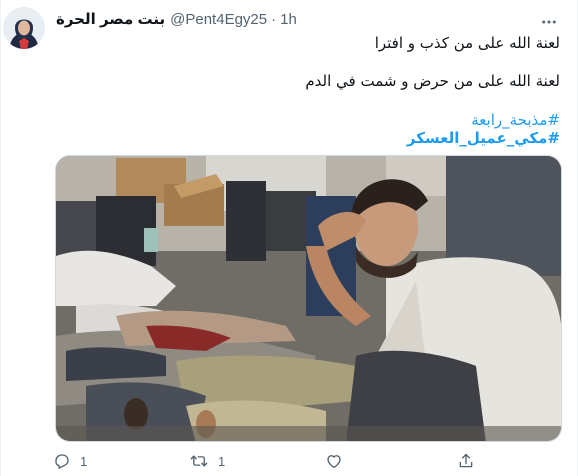 Image resolution: width=578 pixels, height=476 pixels. Describe the element at coordinates (308, 120) in the screenshot. I see `hashtag-link: #مذبحة_رابعة` at that location.